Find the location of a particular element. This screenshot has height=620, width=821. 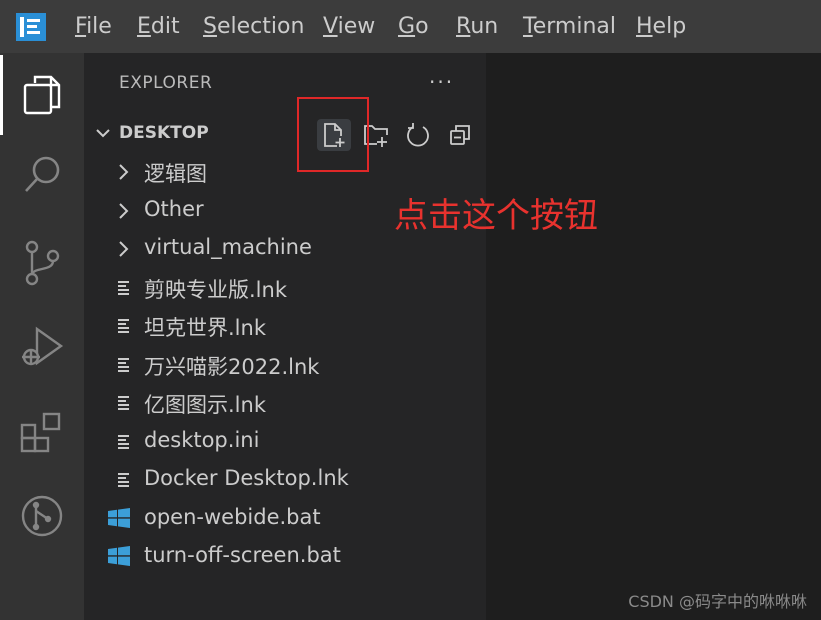

annotation-text: 点击这个按钮 is located at coordinates (496, 216).